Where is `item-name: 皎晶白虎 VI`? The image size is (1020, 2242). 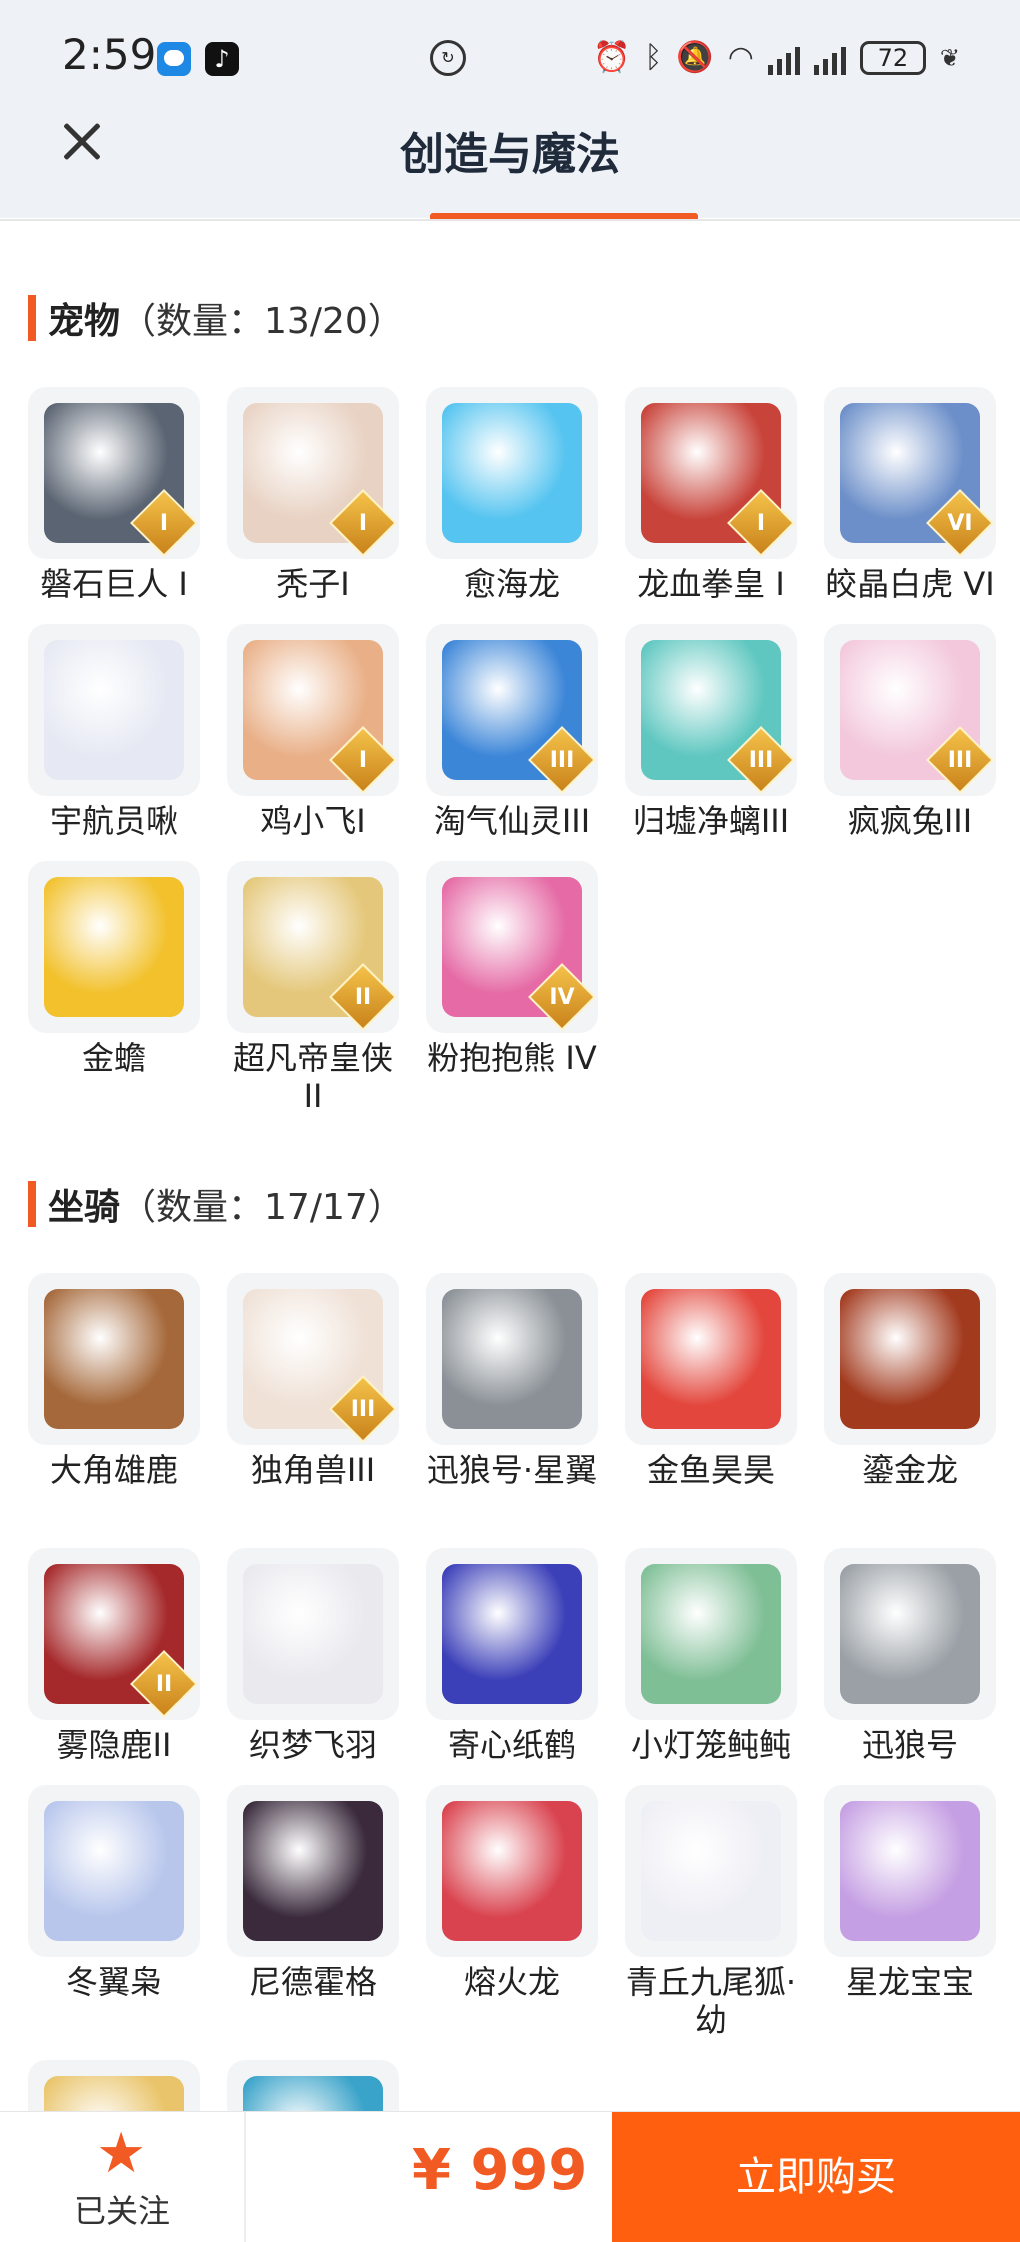
item-name: 皎晶白虎 VI is located at coordinates (910, 584).